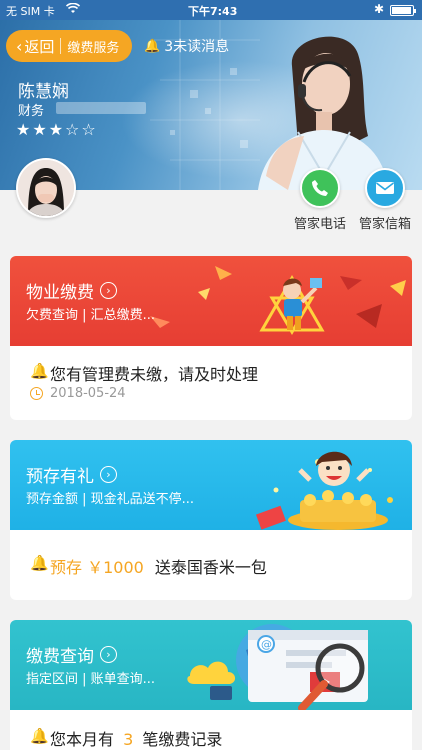 Image resolution: width=422 pixels, height=750 pixels. I want to click on manager-mailbox-button: 管家信箱, so click(385, 200).